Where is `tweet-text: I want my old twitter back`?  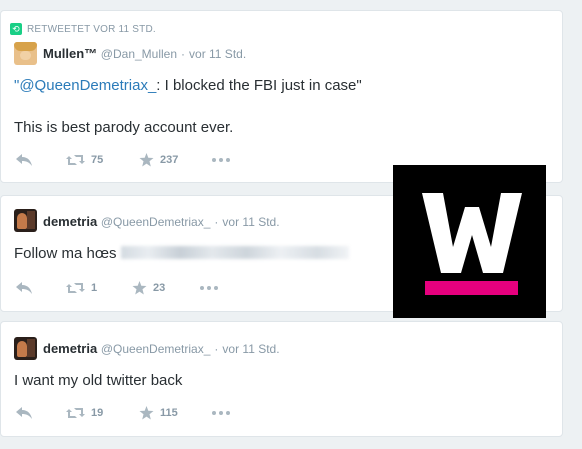 tweet-text: I want my old twitter back is located at coordinates (98, 380).